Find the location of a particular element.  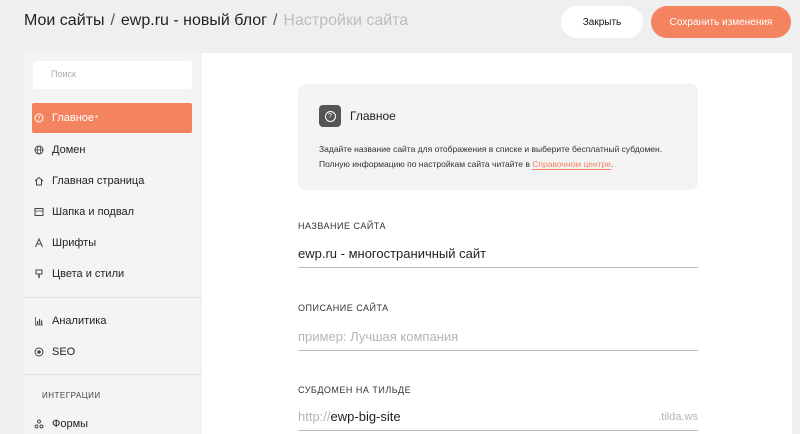

sidebar-item-header-footer: Шапка и подвал is located at coordinates (112, 212).